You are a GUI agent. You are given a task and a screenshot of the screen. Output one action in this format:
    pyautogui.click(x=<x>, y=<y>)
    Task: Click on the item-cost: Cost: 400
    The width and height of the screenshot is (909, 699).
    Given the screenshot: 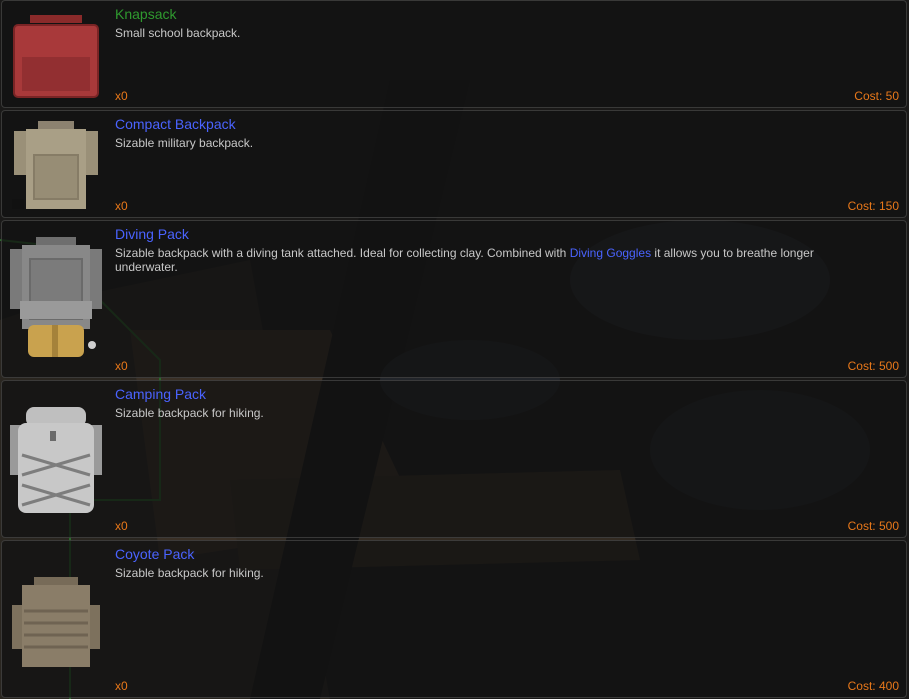 What is the action you would take?
    pyautogui.click(x=873, y=686)
    